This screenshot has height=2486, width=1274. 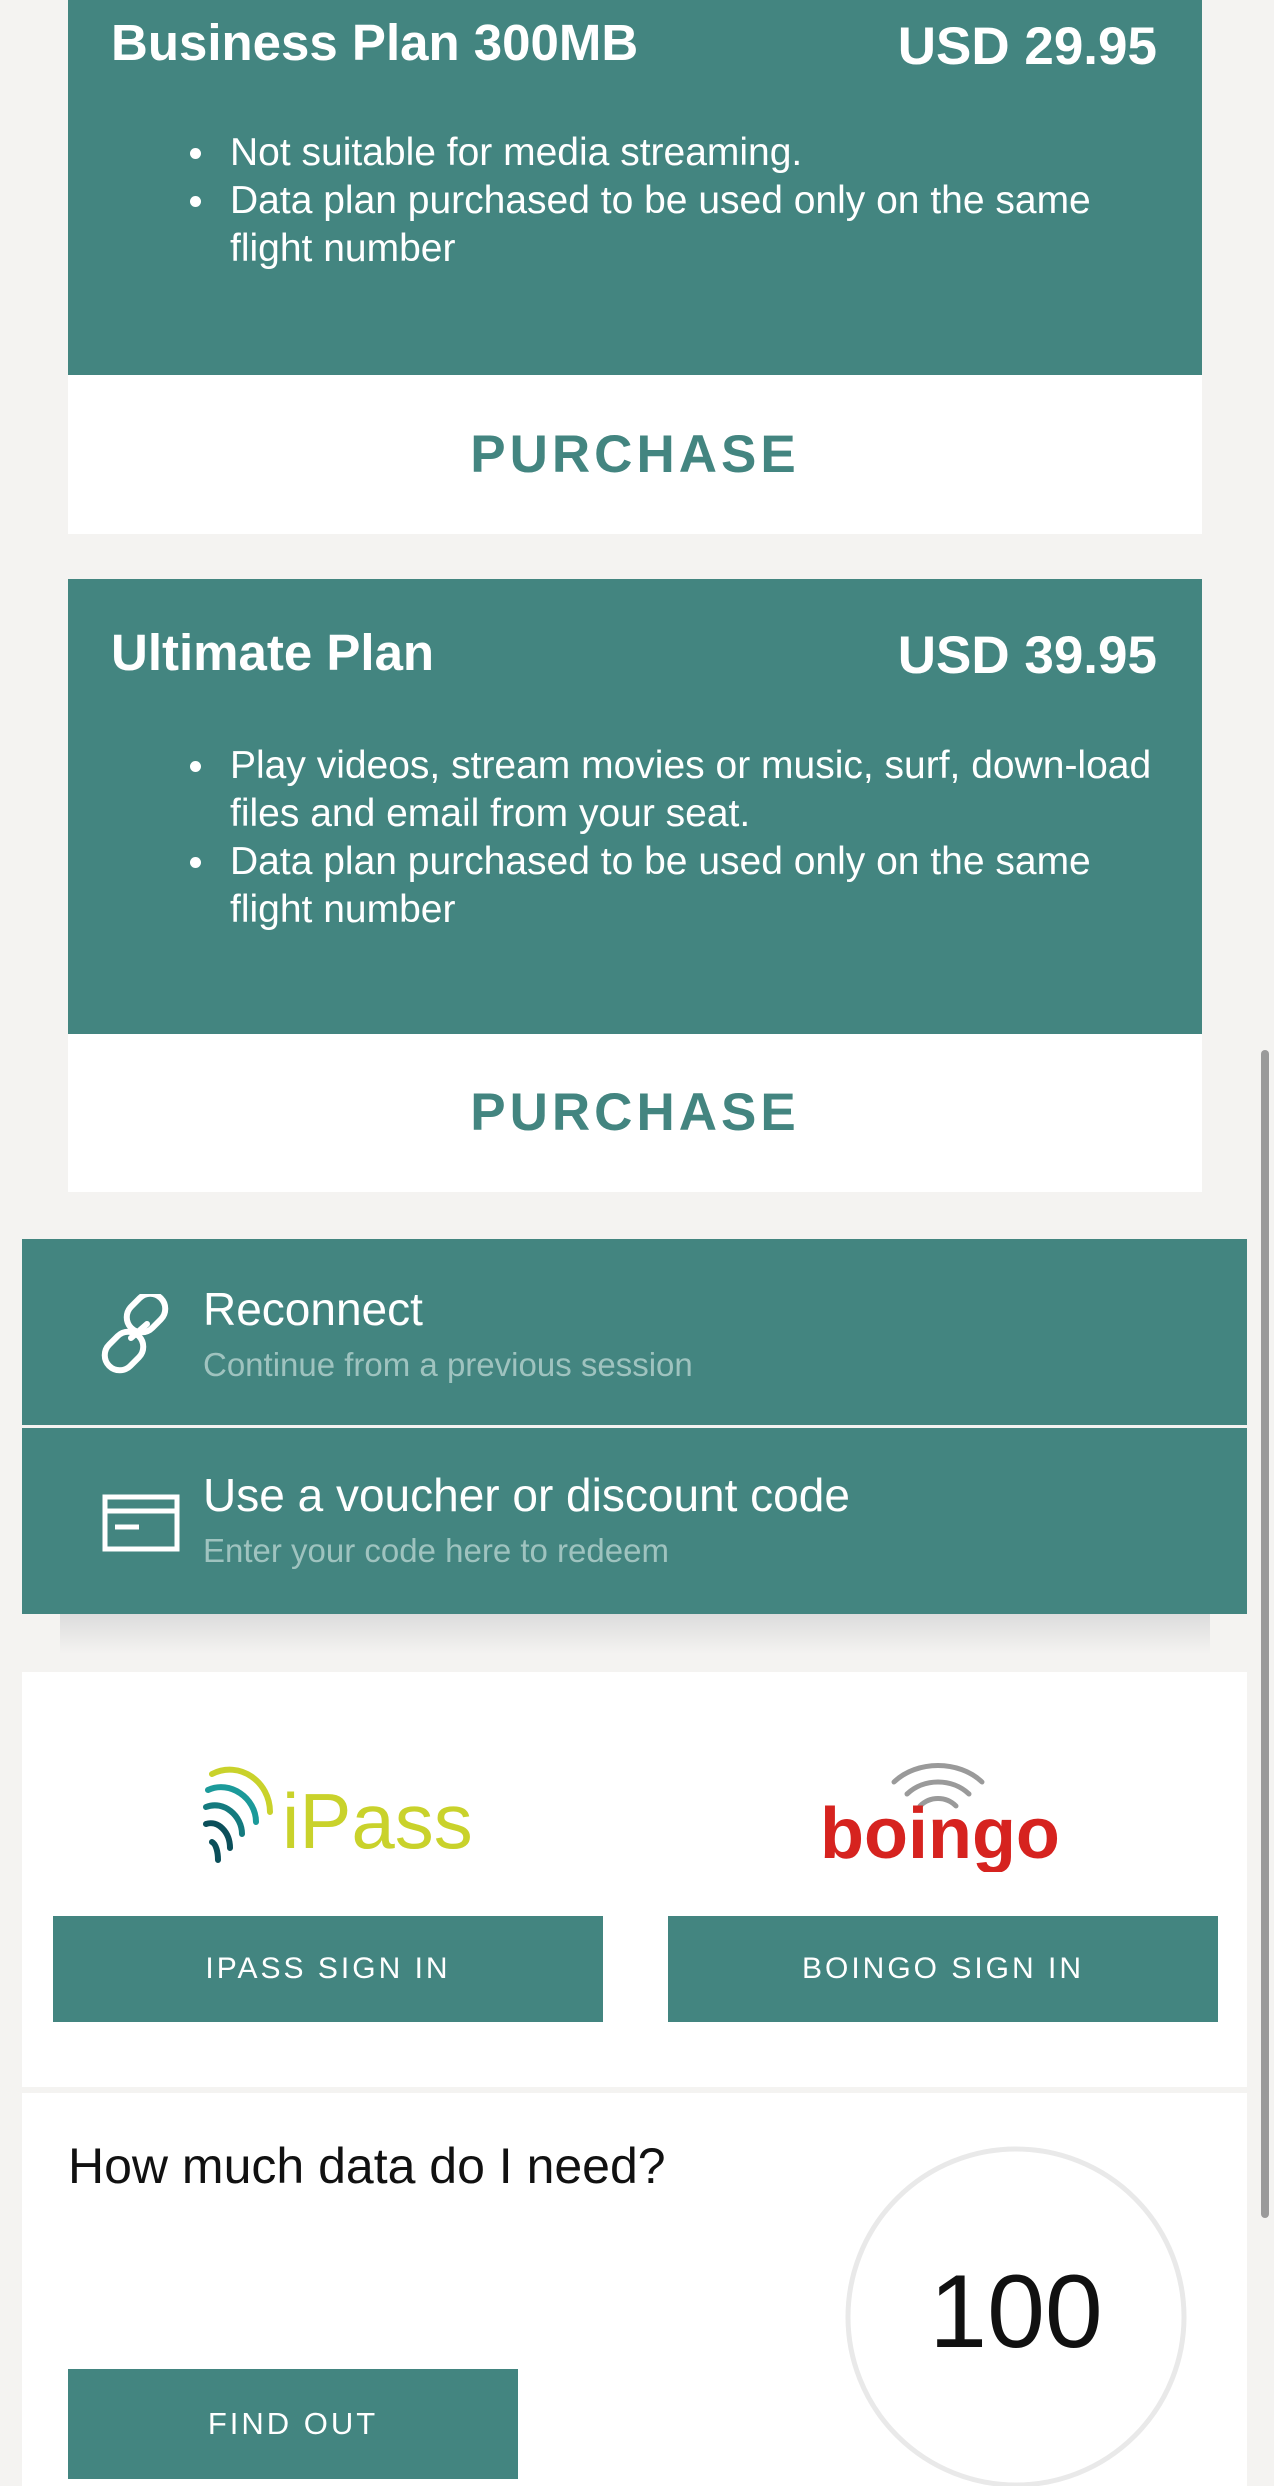 What do you see at coordinates (313, 1309) in the screenshot?
I see `reconnect-title: Reconnect` at bounding box center [313, 1309].